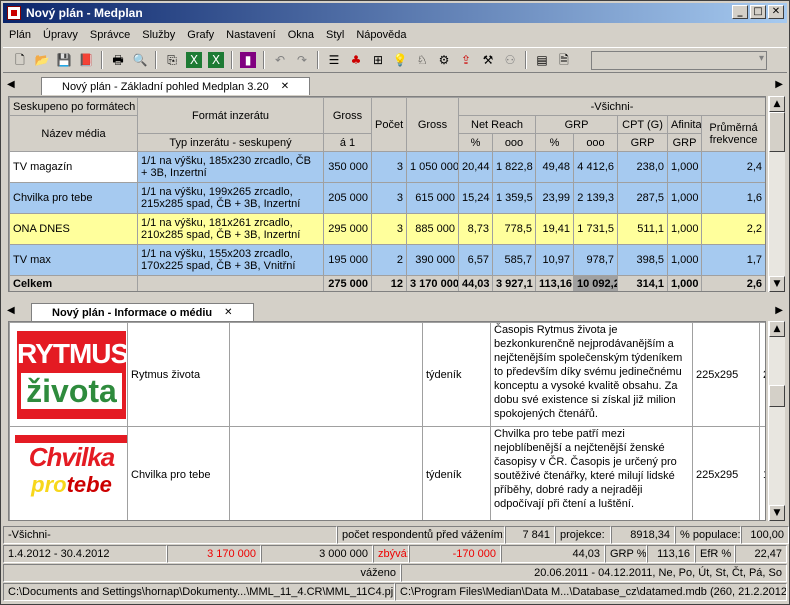  I want to click on cell-gross: 885 000, so click(432, 229).